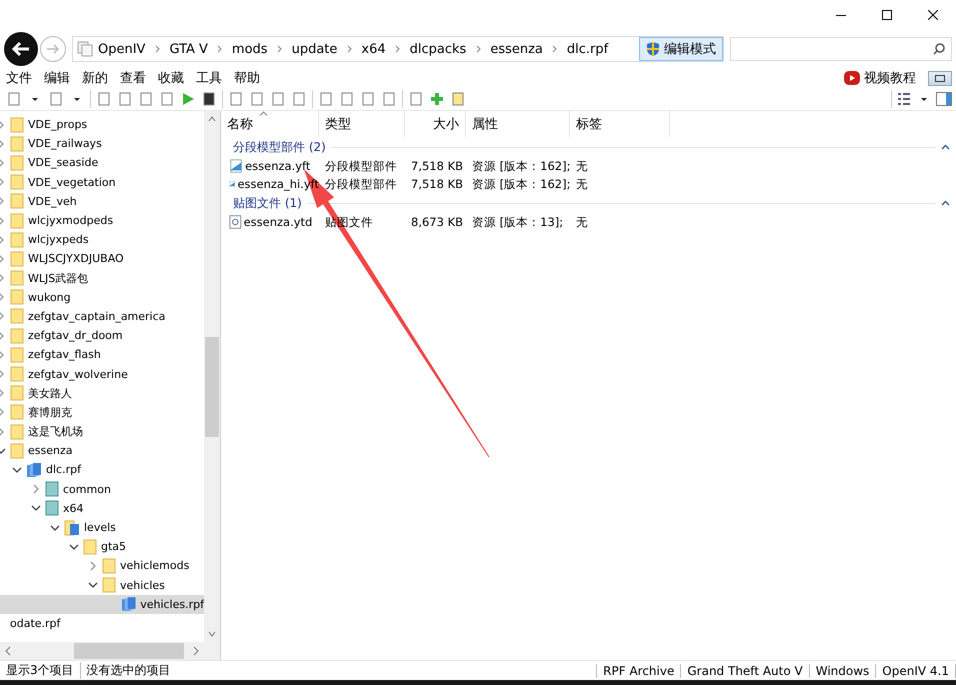  I want to click on tree-item: wukong, so click(102, 297).